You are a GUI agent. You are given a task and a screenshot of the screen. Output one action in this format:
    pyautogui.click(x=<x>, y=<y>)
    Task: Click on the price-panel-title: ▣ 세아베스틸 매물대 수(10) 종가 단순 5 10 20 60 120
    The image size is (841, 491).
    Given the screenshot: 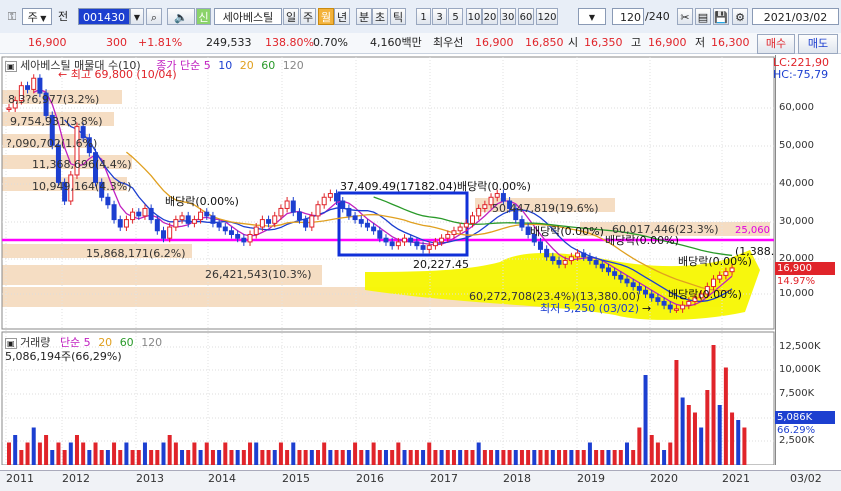 What is the action you would take?
    pyautogui.click(x=154, y=65)
    